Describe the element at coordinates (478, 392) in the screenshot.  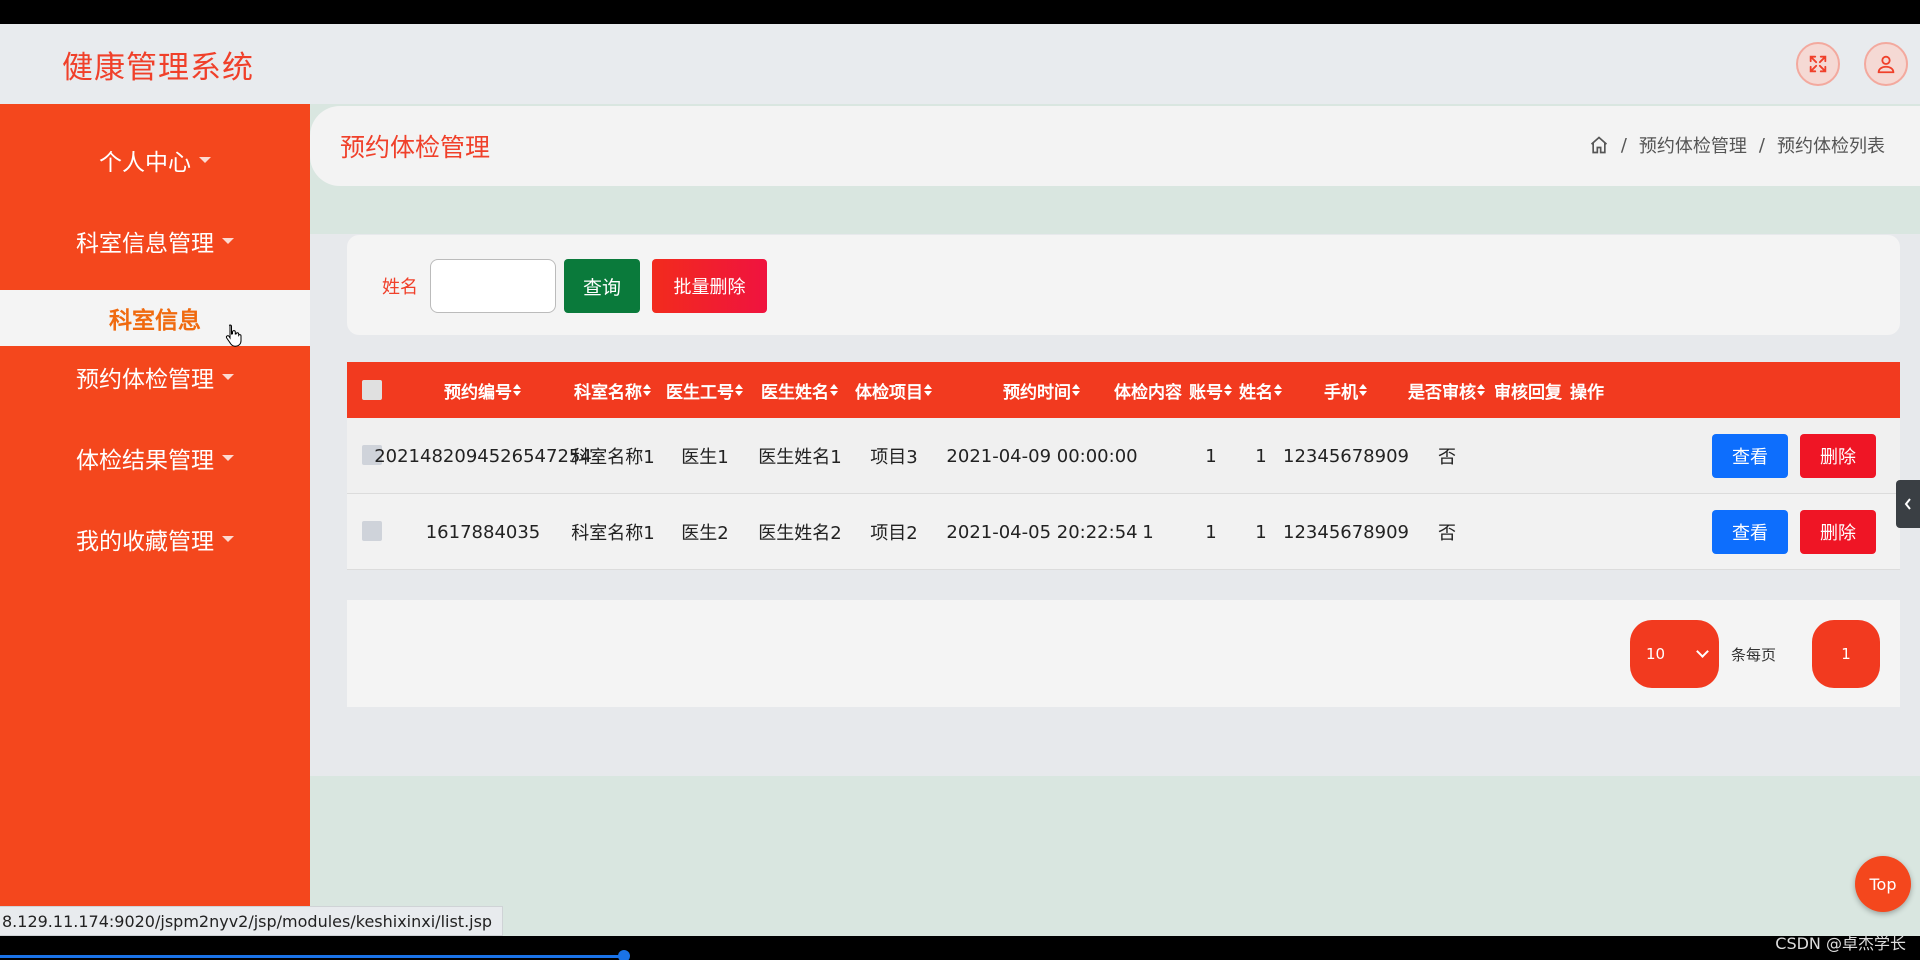
I see `column-label: 预约编号` at that location.